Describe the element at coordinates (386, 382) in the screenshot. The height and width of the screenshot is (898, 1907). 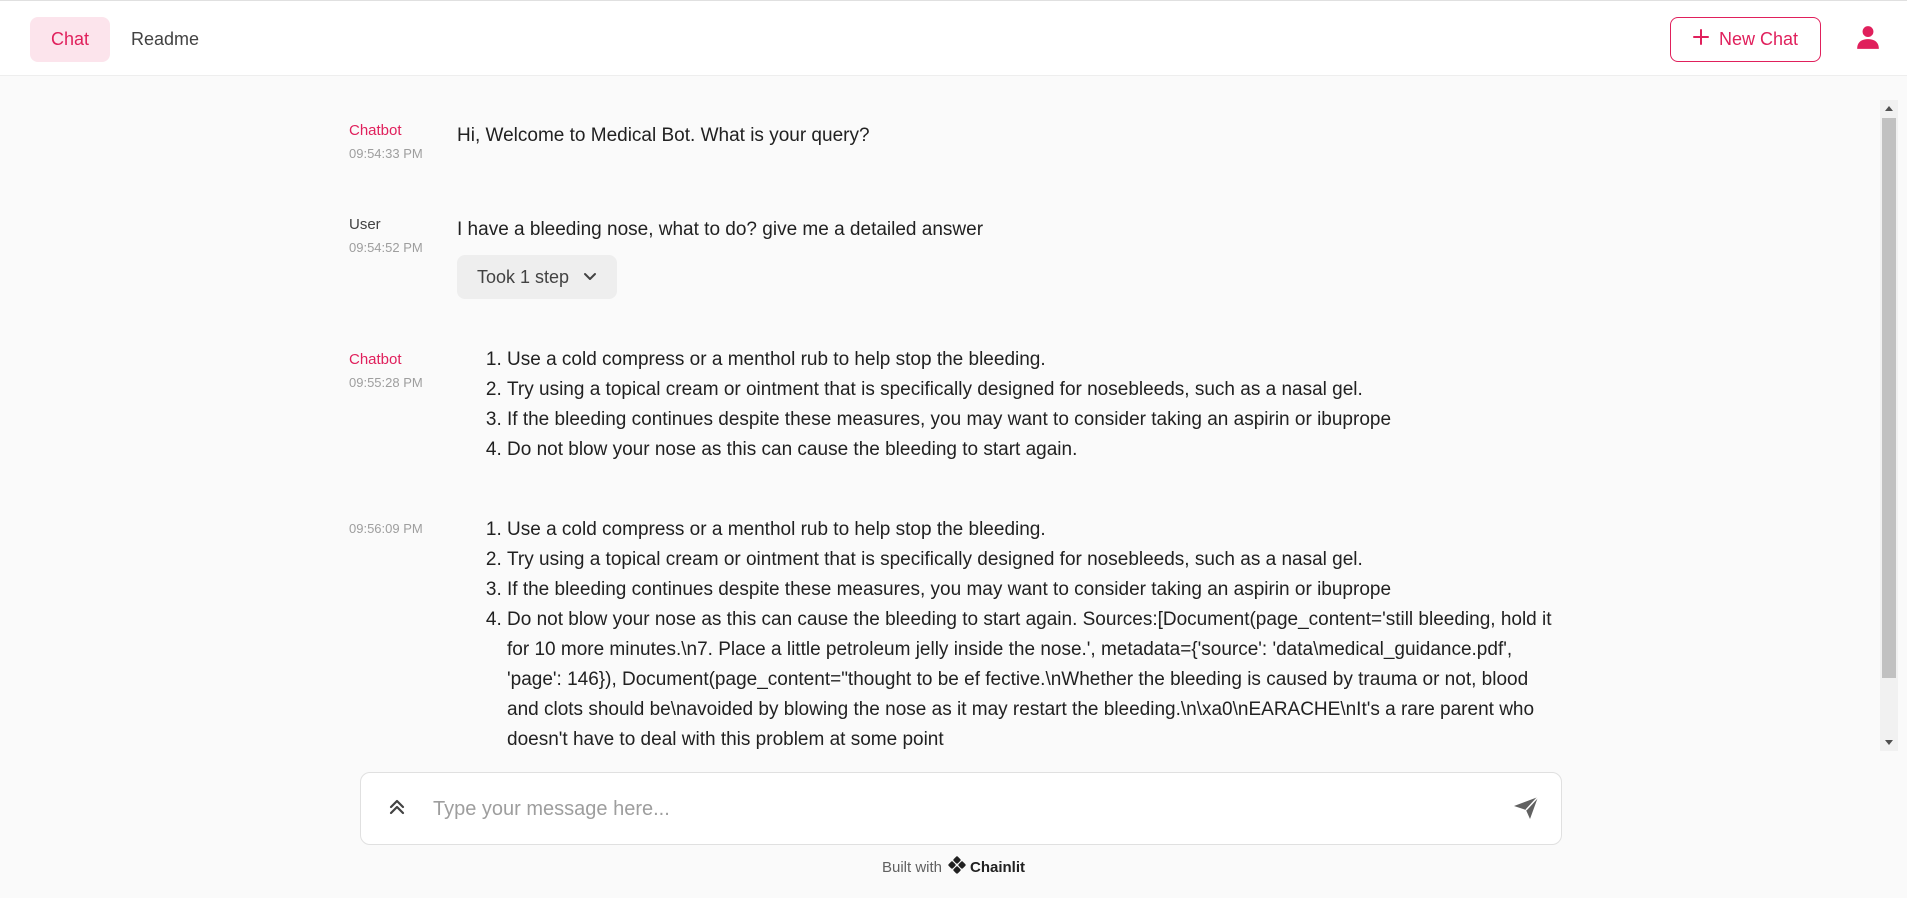
I see `message-time: 09:55:28 PM` at that location.